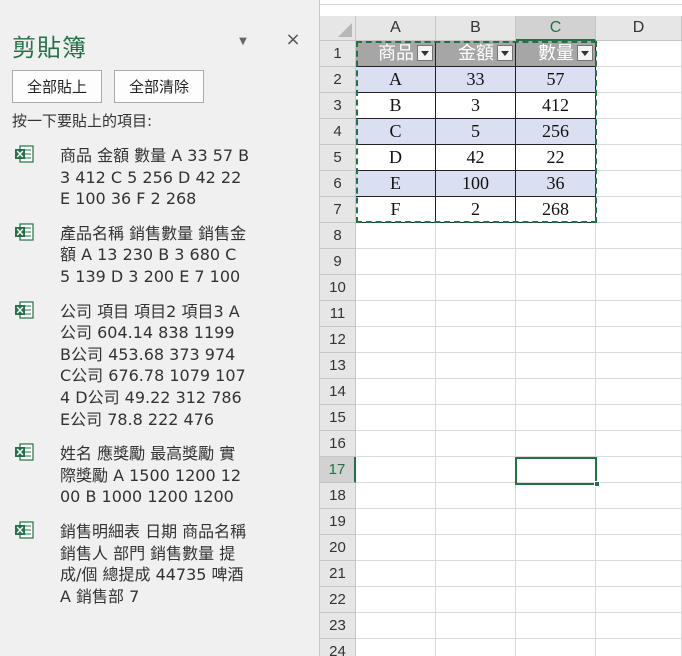 The width and height of the screenshot is (682, 656). I want to click on row-header-17: 17, so click(338, 470).